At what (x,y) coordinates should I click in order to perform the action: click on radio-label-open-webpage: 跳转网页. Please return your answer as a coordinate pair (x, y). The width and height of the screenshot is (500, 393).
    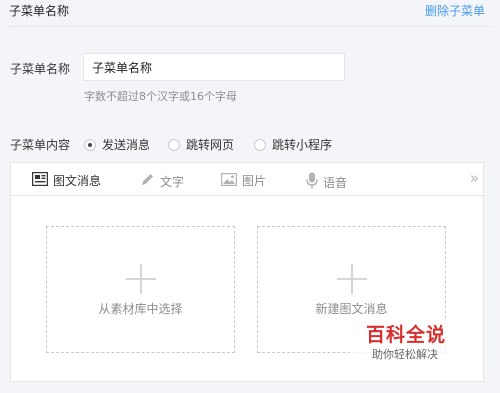
    Looking at the image, I should click on (210, 145).